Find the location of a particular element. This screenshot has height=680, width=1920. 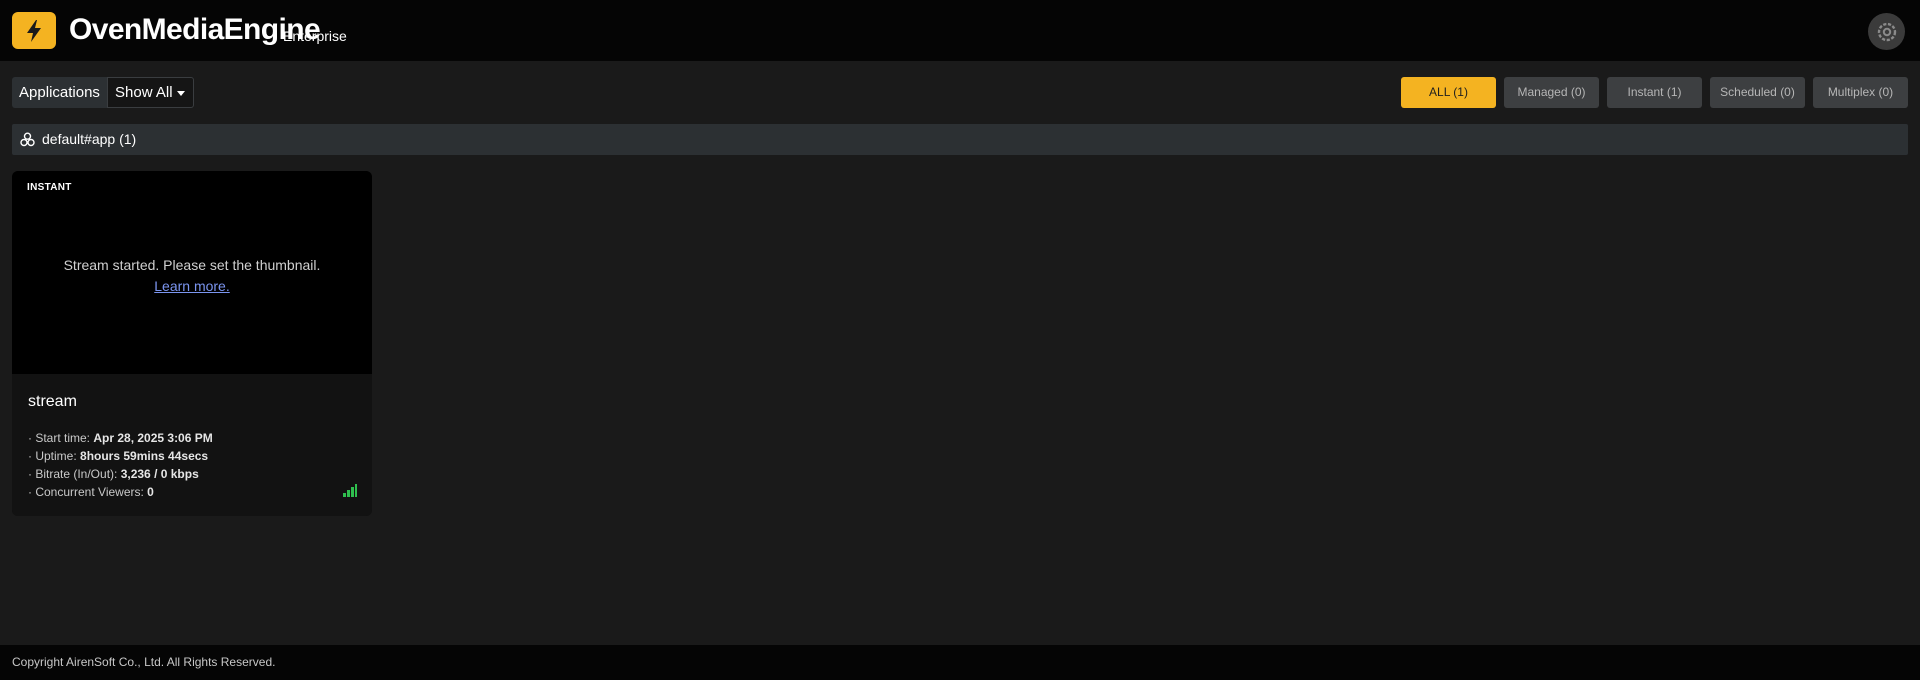

application-filter-value: Show All is located at coordinates (144, 92).